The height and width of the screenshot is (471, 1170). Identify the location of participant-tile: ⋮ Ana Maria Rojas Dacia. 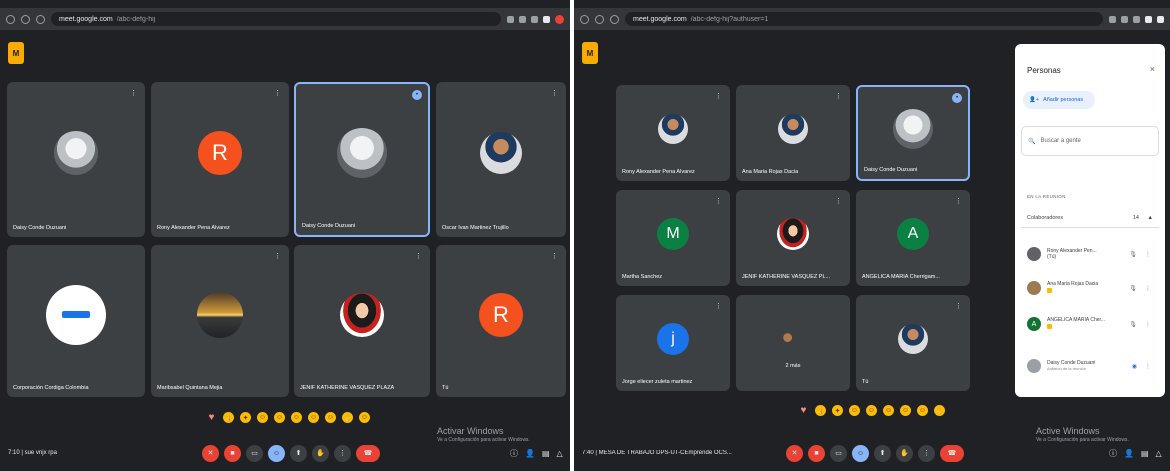
(793, 133).